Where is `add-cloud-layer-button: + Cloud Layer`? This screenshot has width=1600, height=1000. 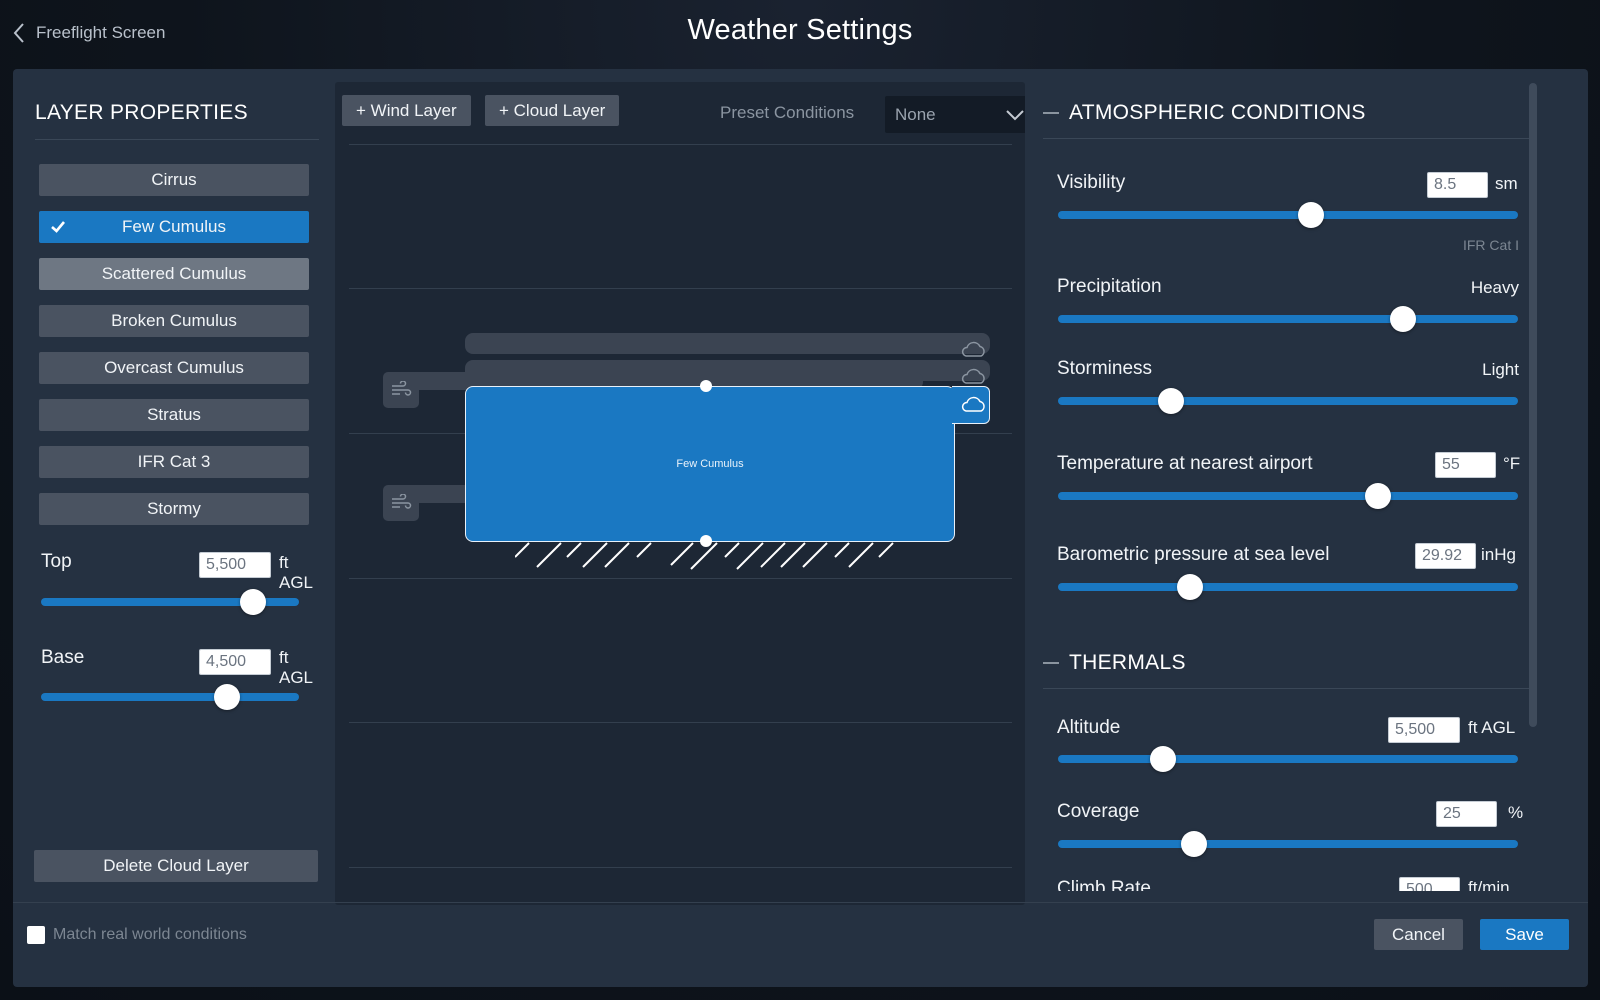
add-cloud-layer-button: + Cloud Layer is located at coordinates (552, 110).